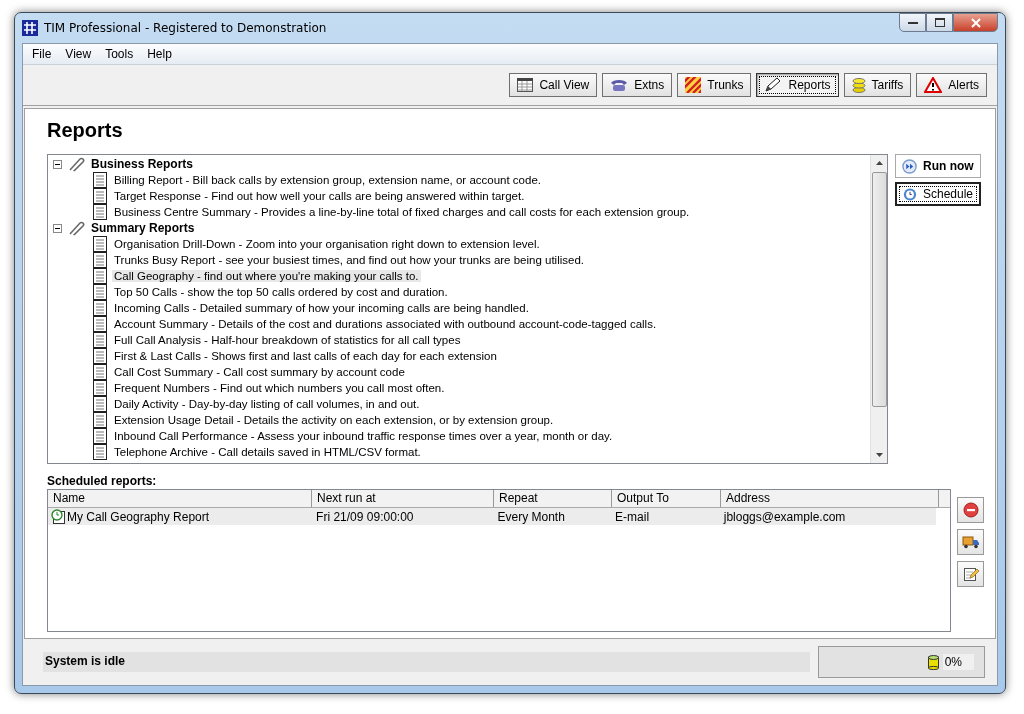 The image size is (1024, 714). What do you see at coordinates (327, 244) in the screenshot?
I see `tree-item: Organisation Drill-Down - Zoom into your organisation right down to extension level.` at bounding box center [327, 244].